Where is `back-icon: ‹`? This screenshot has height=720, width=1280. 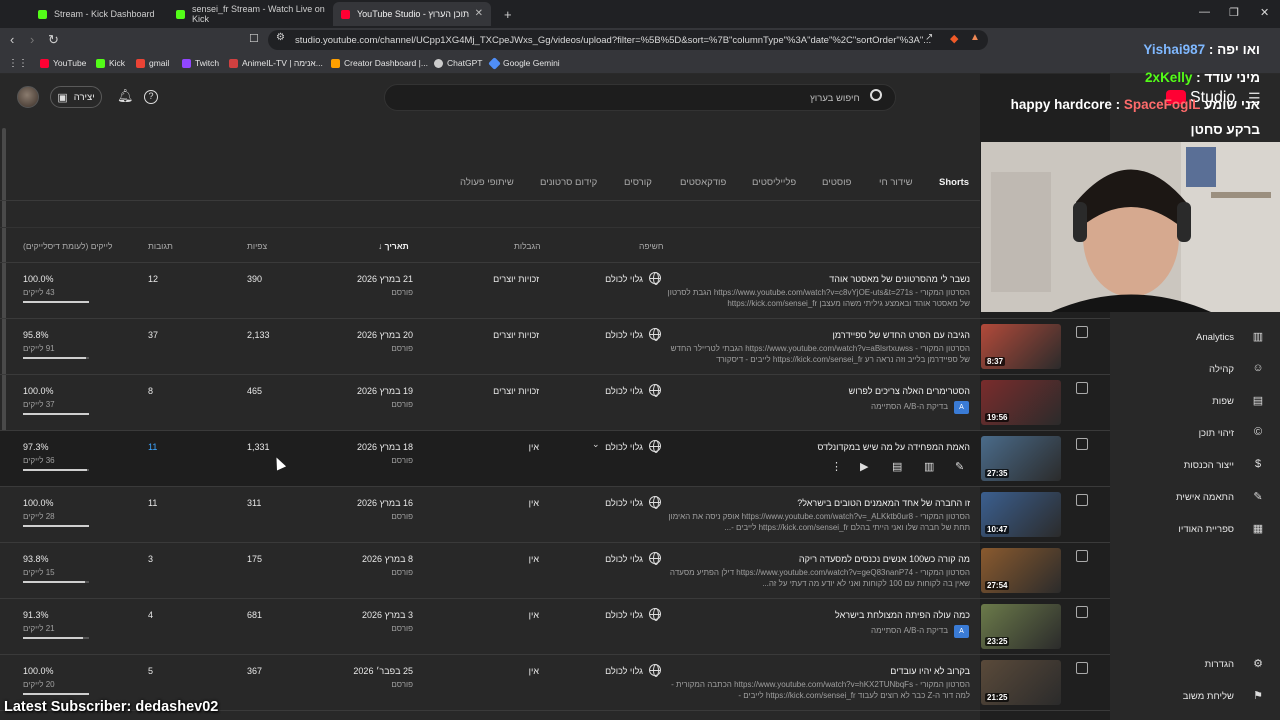
back-icon: ‹ is located at coordinates (12, 39).